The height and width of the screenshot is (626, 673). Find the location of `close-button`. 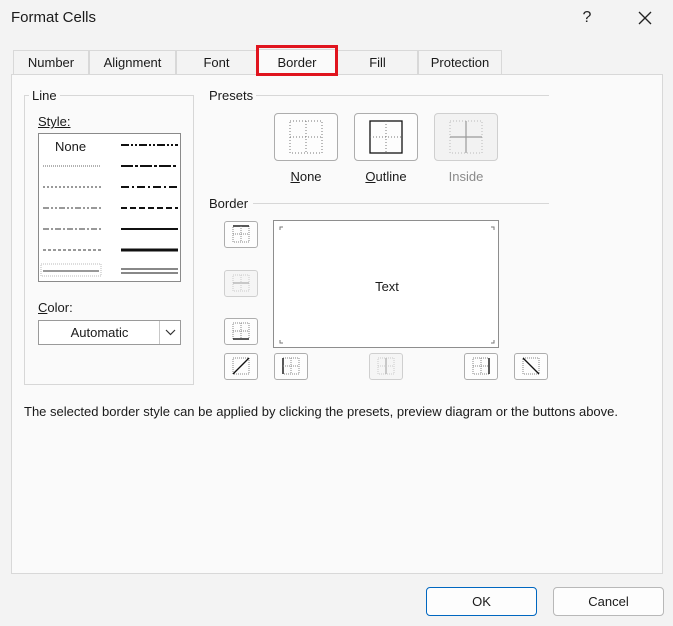

close-button is located at coordinates (645, 18).